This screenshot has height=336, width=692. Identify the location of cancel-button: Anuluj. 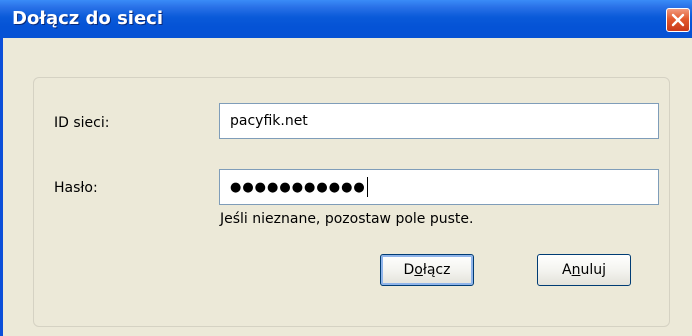
(584, 270).